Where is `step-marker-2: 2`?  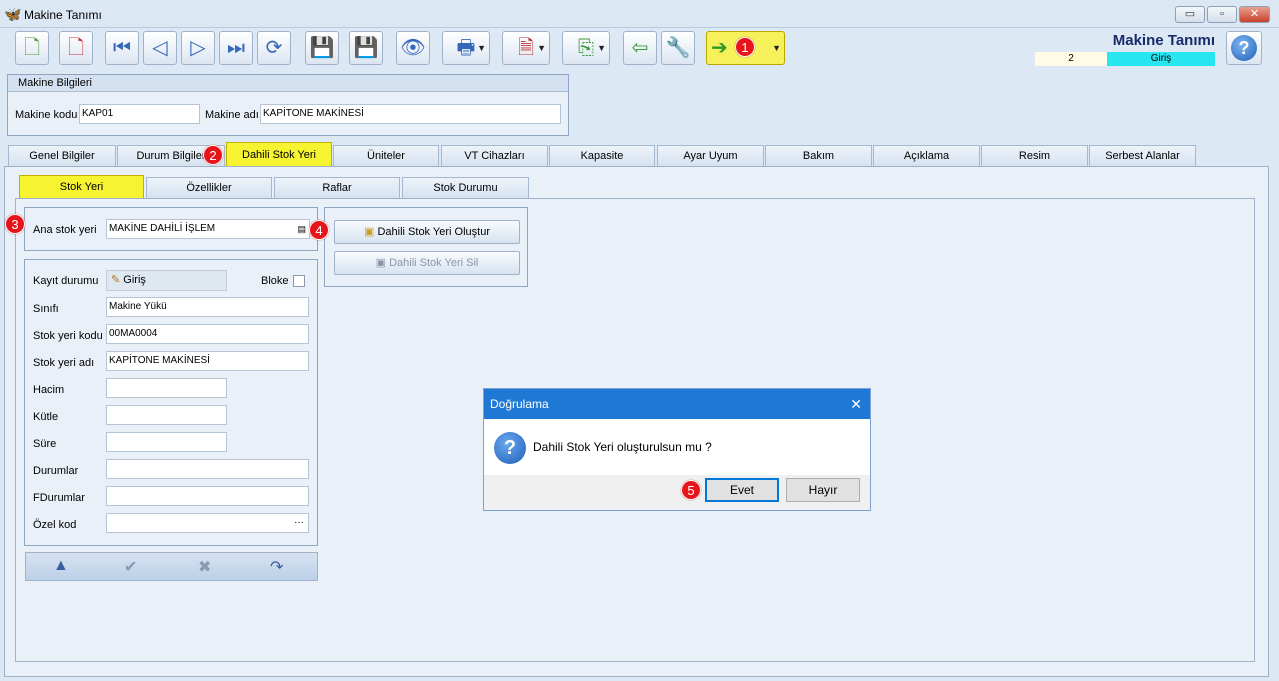 step-marker-2: 2 is located at coordinates (213, 155).